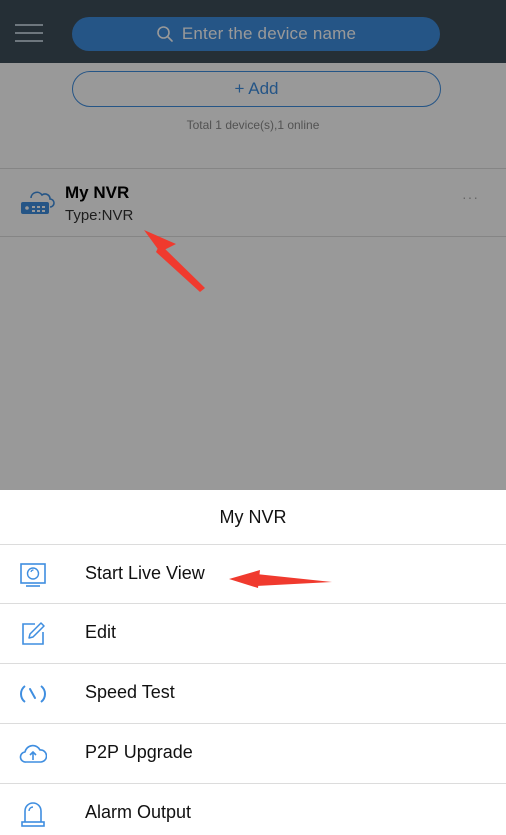  I want to click on edit-label: Edit, so click(101, 632).